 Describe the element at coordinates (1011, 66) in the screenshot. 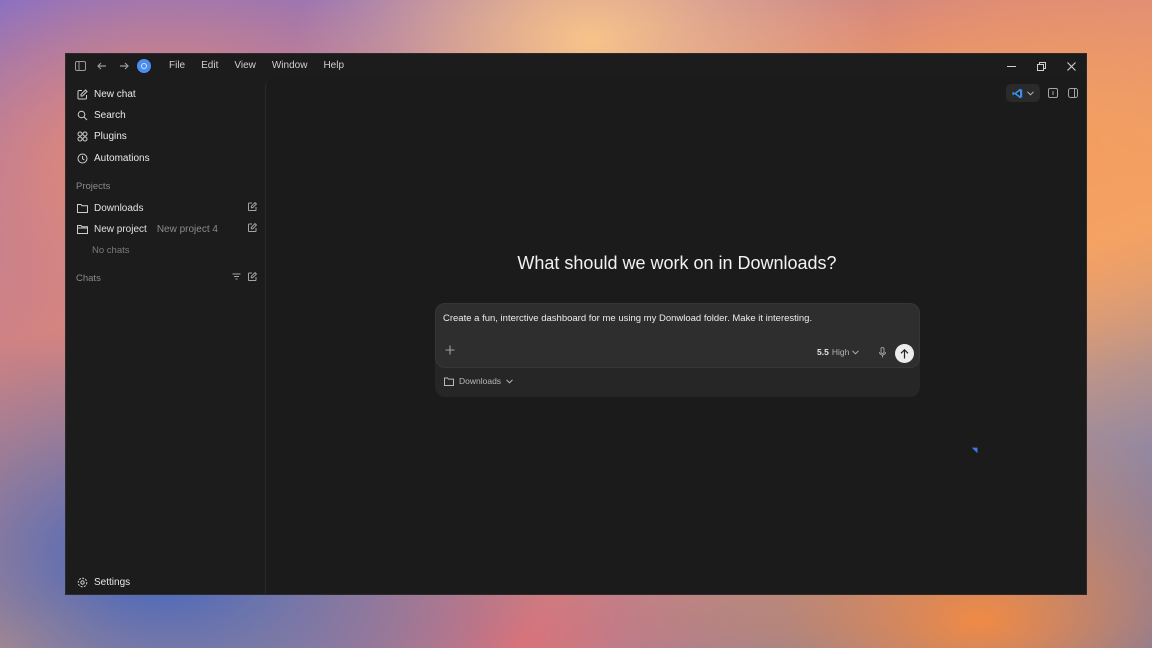

I see `minimize-icon` at that location.